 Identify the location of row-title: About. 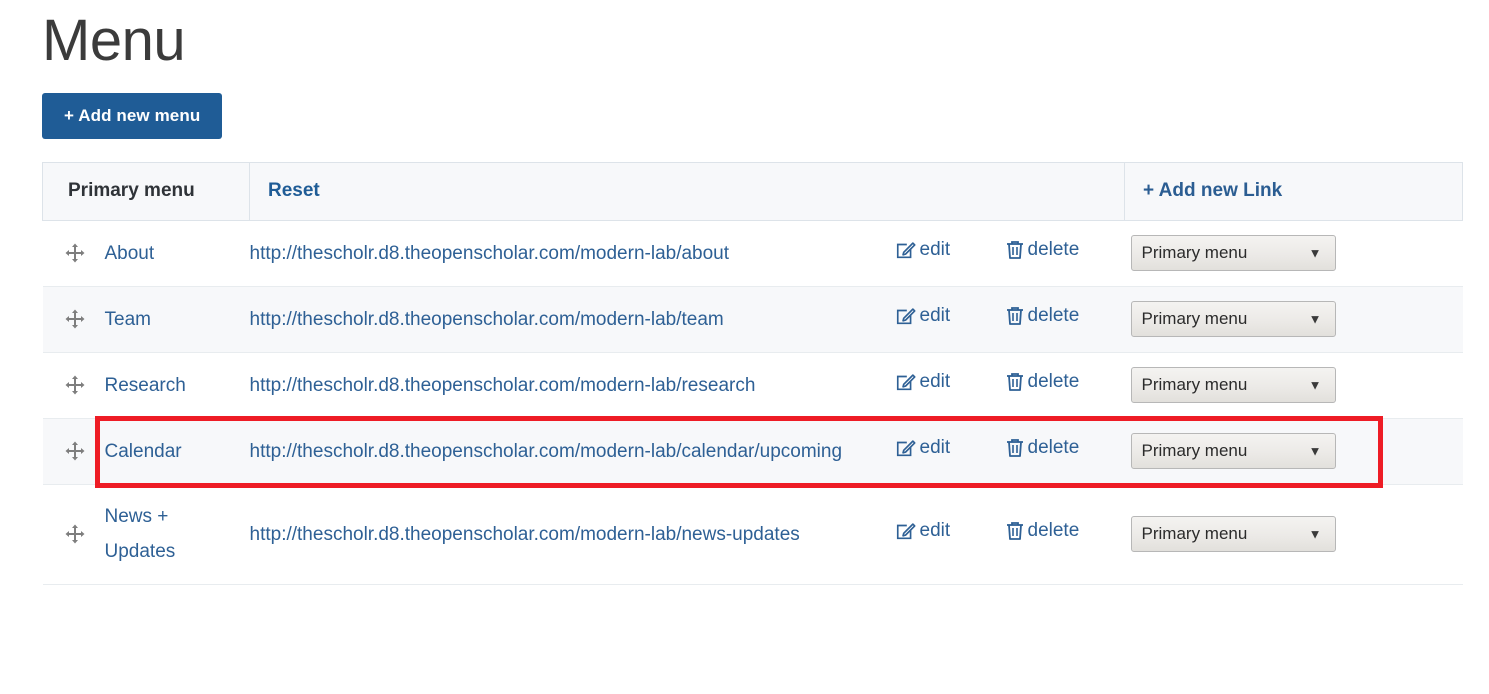
(177, 253).